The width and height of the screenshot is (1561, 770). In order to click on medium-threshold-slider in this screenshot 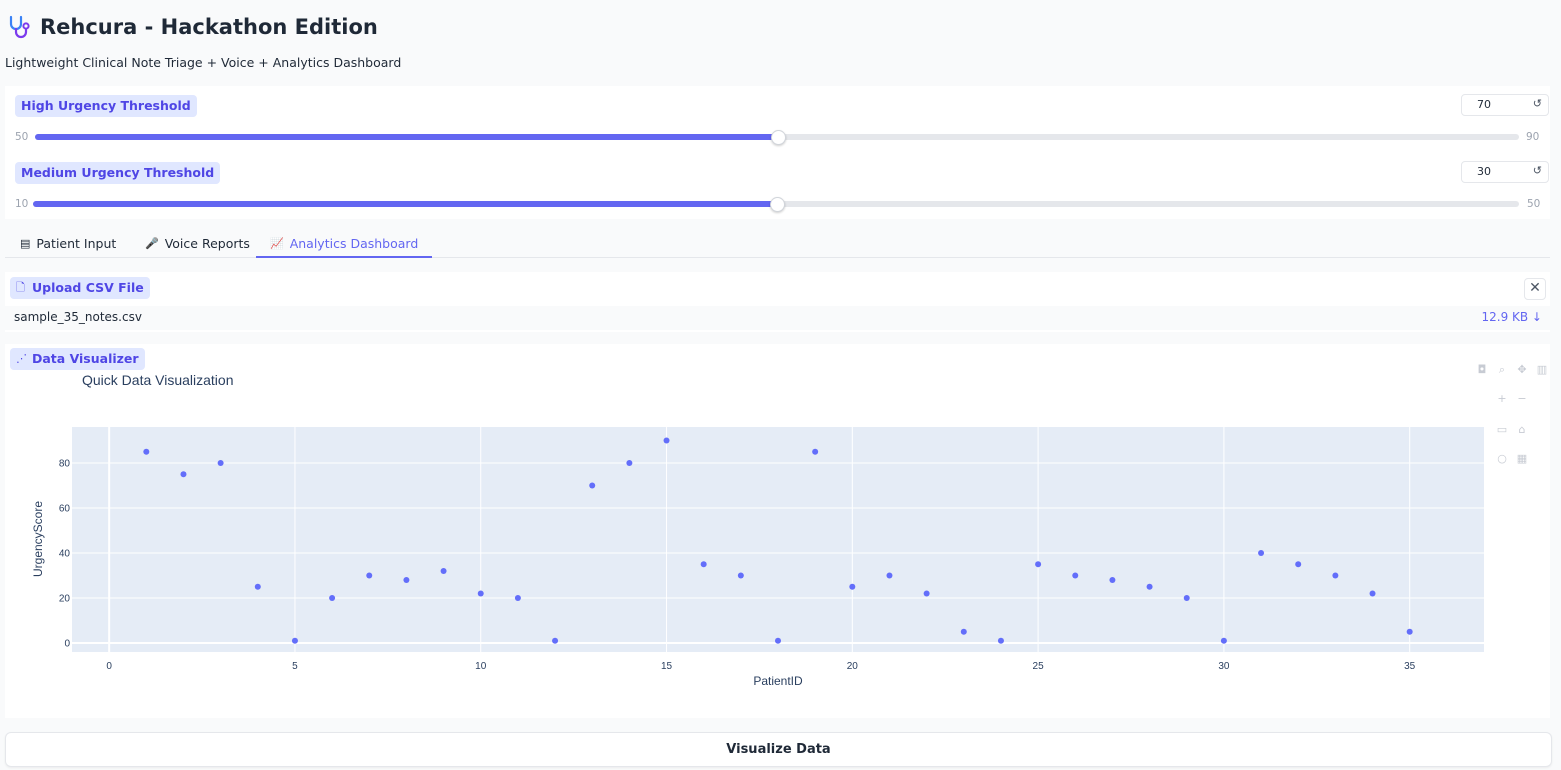, I will do `click(776, 204)`.